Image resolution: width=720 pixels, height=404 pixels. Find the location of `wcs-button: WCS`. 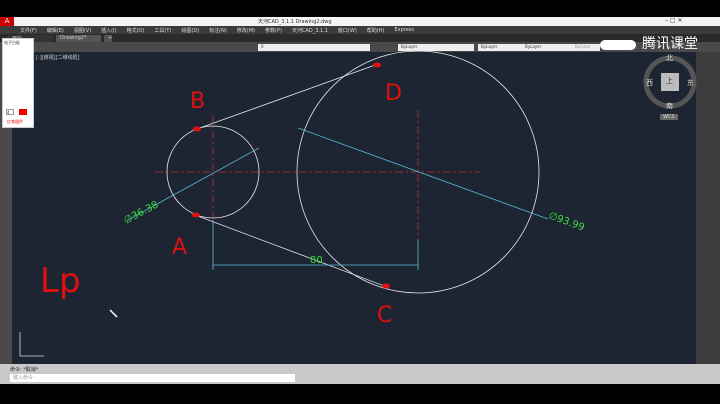

wcs-button: WCS is located at coordinates (669, 117).